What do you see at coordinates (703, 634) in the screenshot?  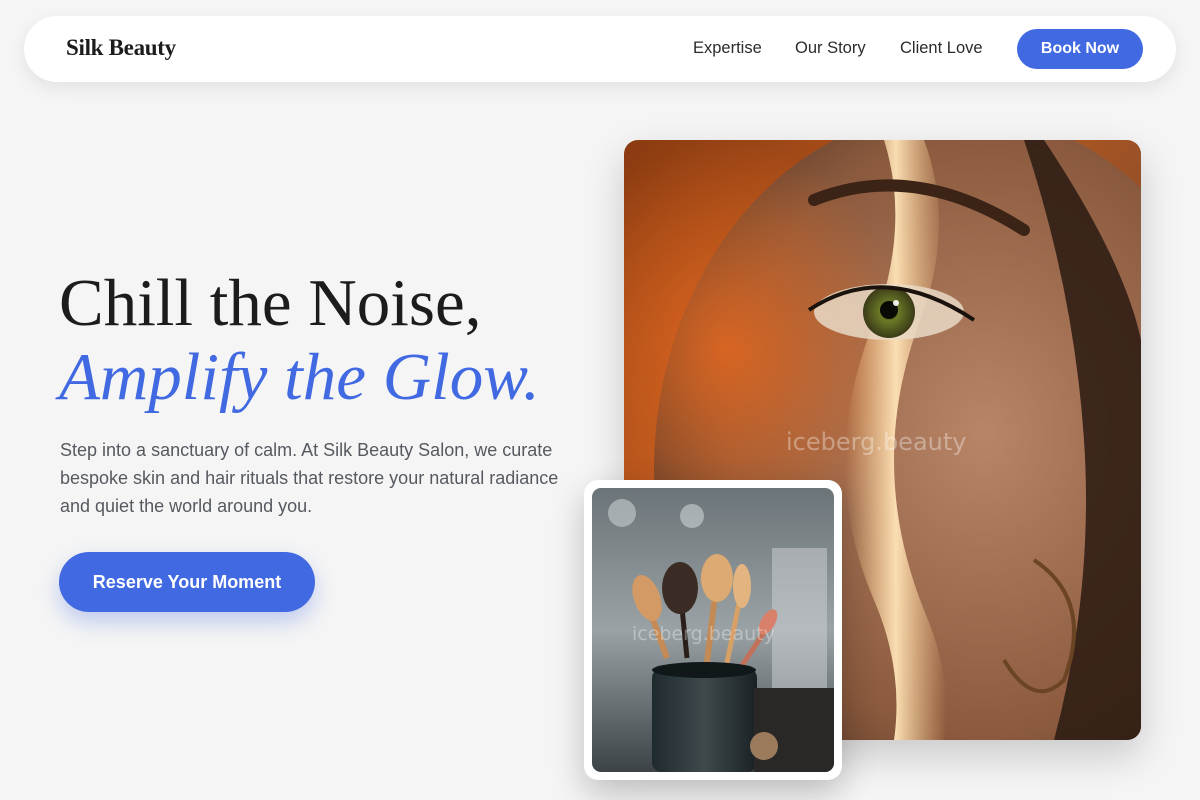 I see `secondary-photo-watermark: iceberg.beauty` at bounding box center [703, 634].